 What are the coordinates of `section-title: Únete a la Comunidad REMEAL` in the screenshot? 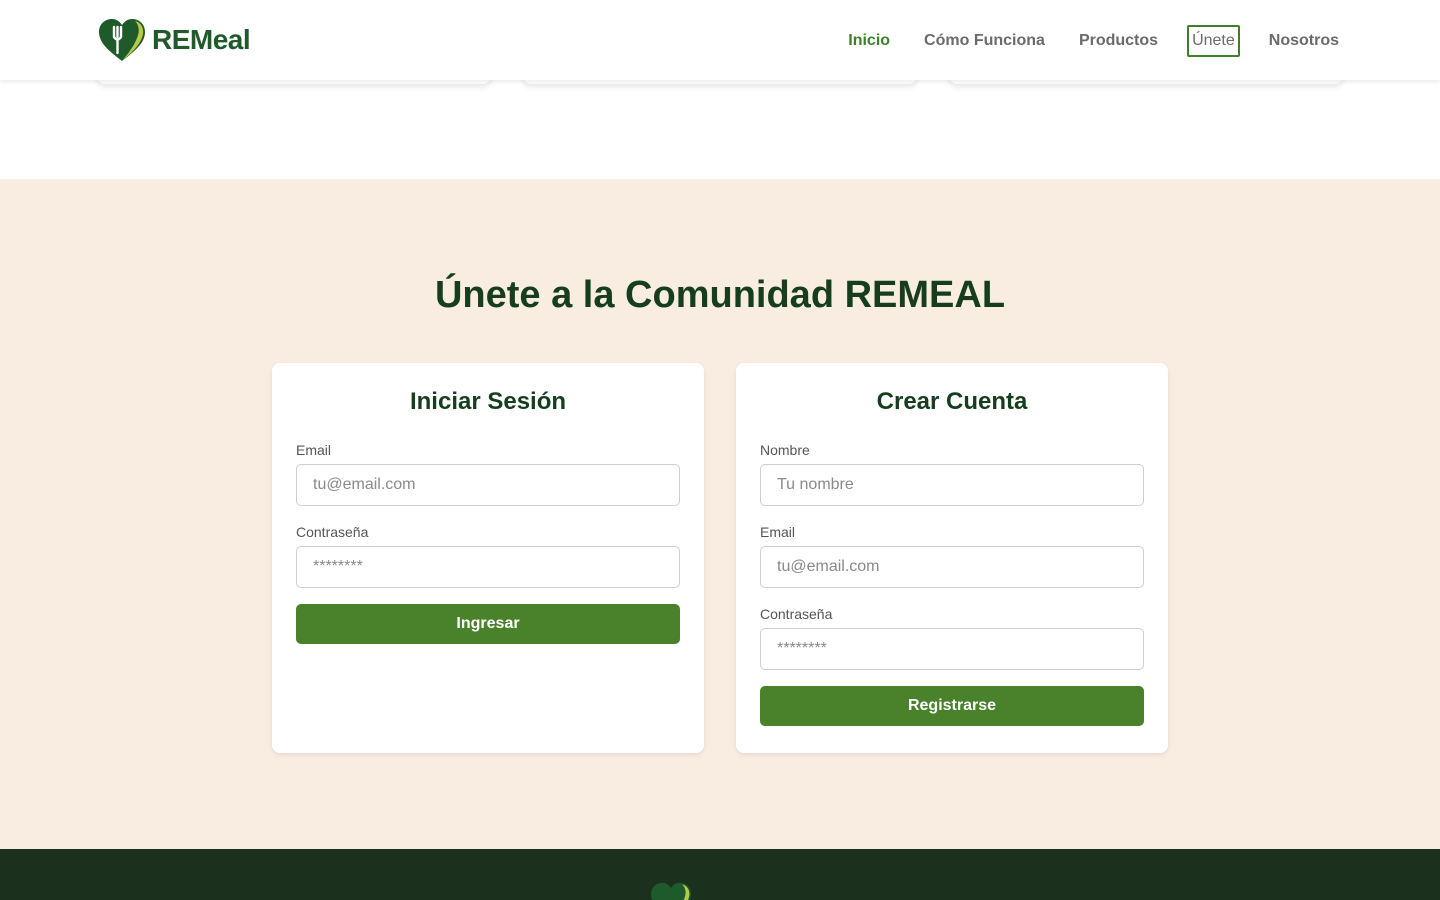 It's located at (720, 295).